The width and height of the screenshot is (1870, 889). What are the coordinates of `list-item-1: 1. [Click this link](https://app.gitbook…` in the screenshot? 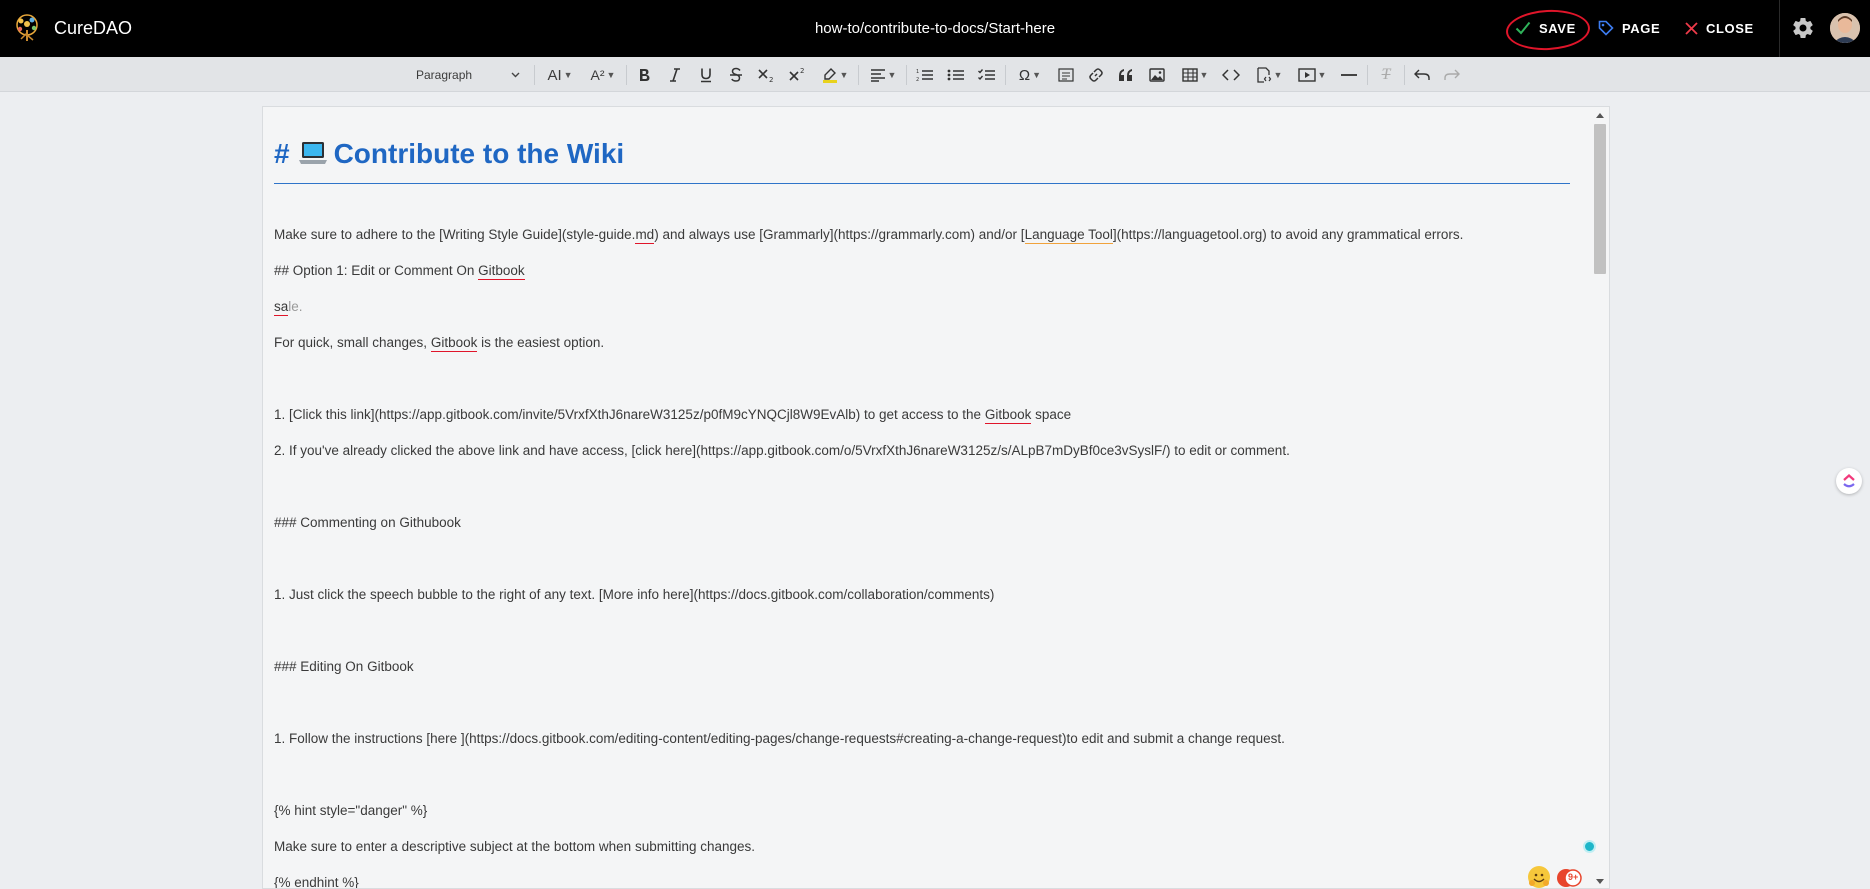 It's located at (673, 415).